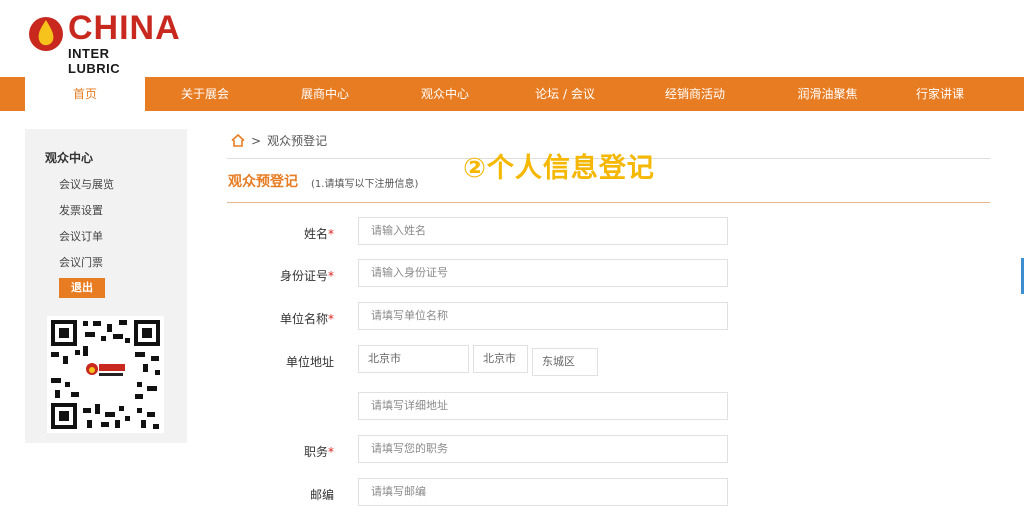  What do you see at coordinates (81, 210) in the screenshot?
I see `sidebar-item-invoice: 发票设置` at bounding box center [81, 210].